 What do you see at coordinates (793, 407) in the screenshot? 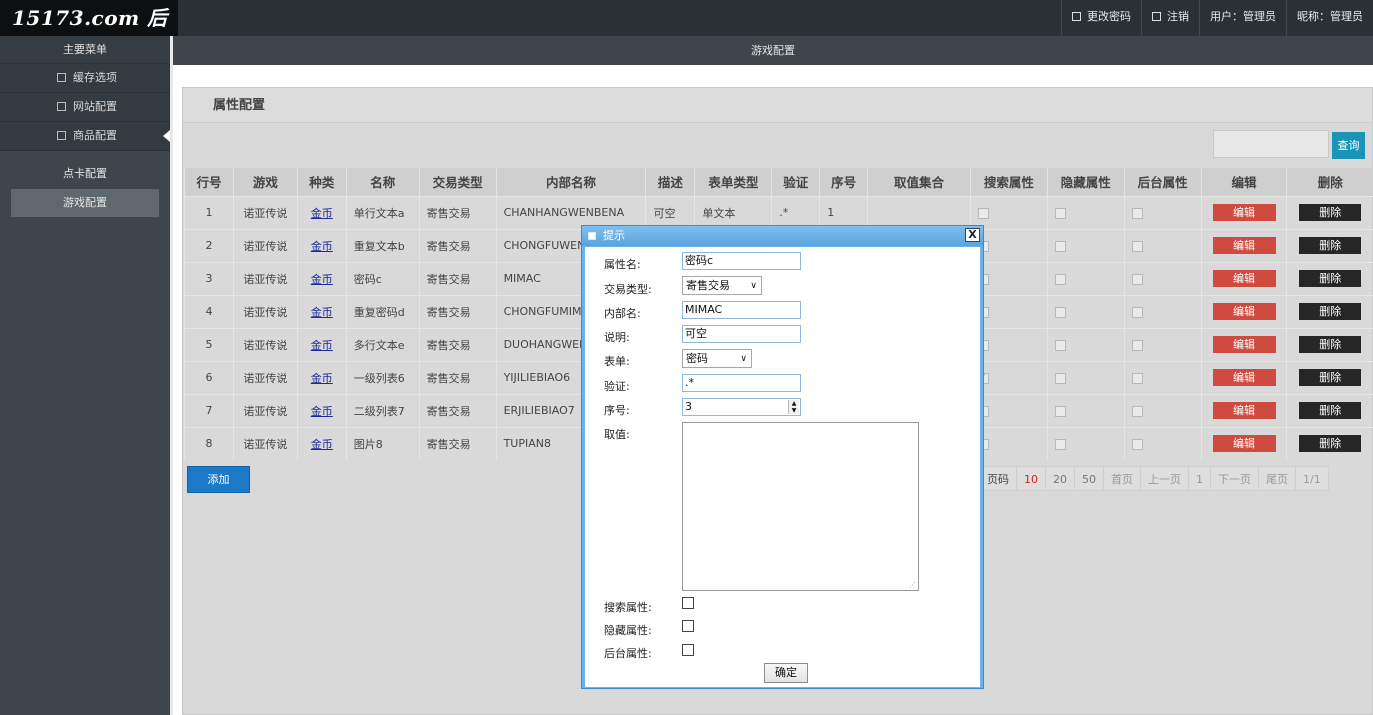
I see `spinner-arrows-icon: ▲ ▼` at bounding box center [793, 407].